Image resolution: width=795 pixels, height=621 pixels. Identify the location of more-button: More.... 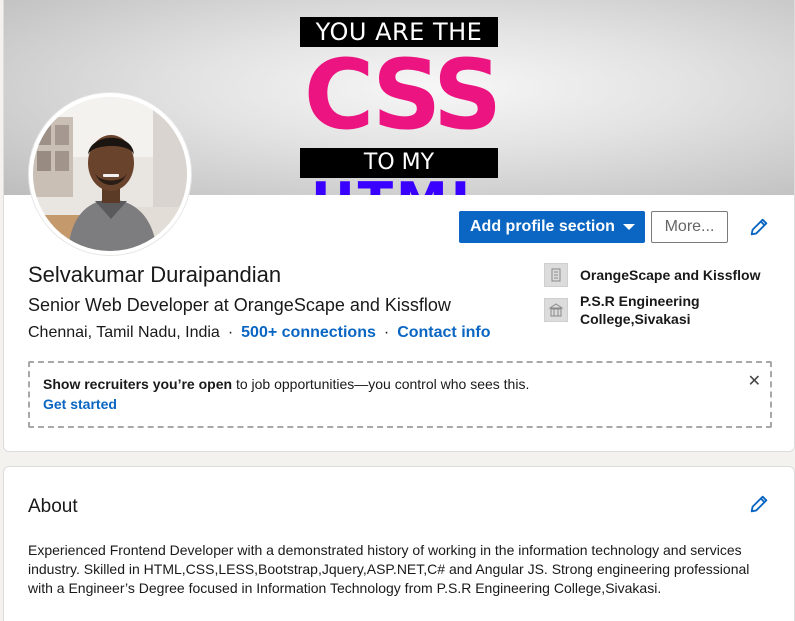
(689, 227).